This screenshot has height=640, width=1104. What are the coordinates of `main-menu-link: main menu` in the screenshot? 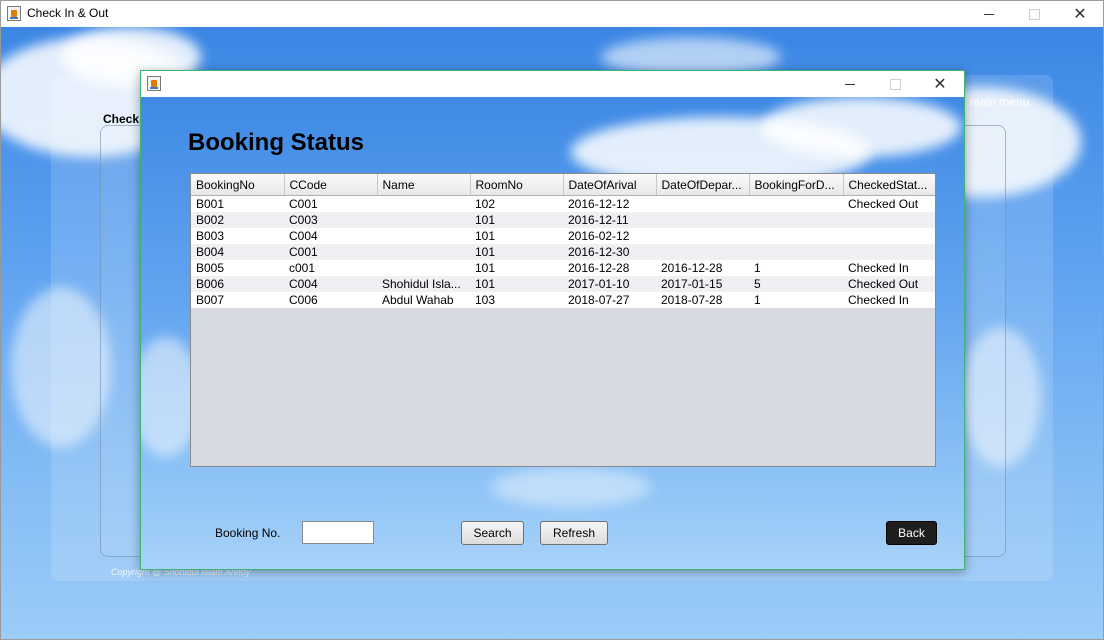 It's located at (999, 102).